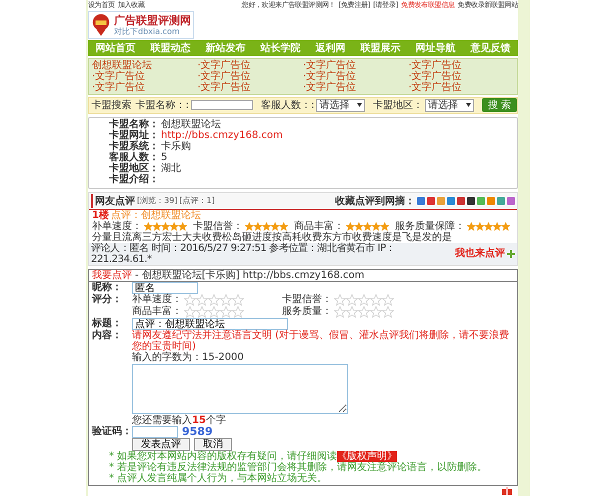  I want to click on review-meta: 评论人：匿名 时间：2016/5/27 9:27:51 参考位置：湖北省黄石市 IP：221.234.61.*, so click(243, 253).